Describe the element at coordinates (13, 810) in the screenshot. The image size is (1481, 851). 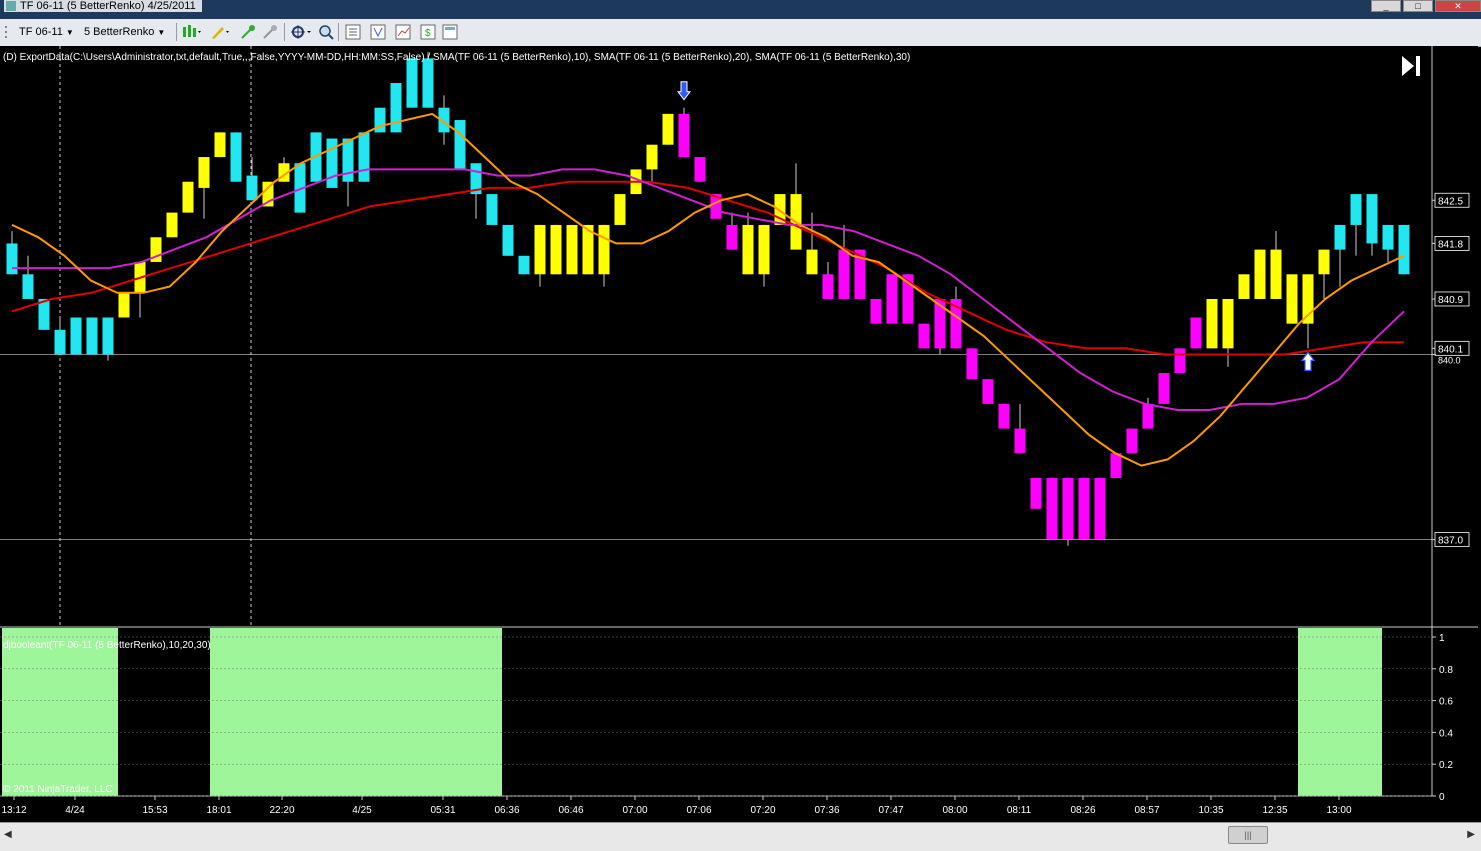
I see `time-axis-label: 13:12` at that location.